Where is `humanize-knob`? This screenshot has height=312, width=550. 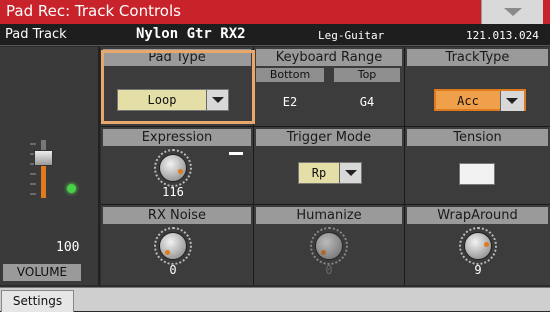
humanize-knob is located at coordinates (329, 246).